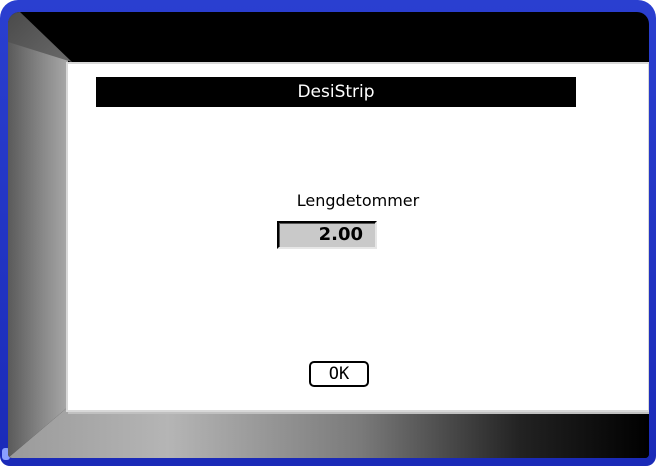 This screenshot has height=466, width=656. I want to click on length-value-field: 2.00, so click(327, 235).